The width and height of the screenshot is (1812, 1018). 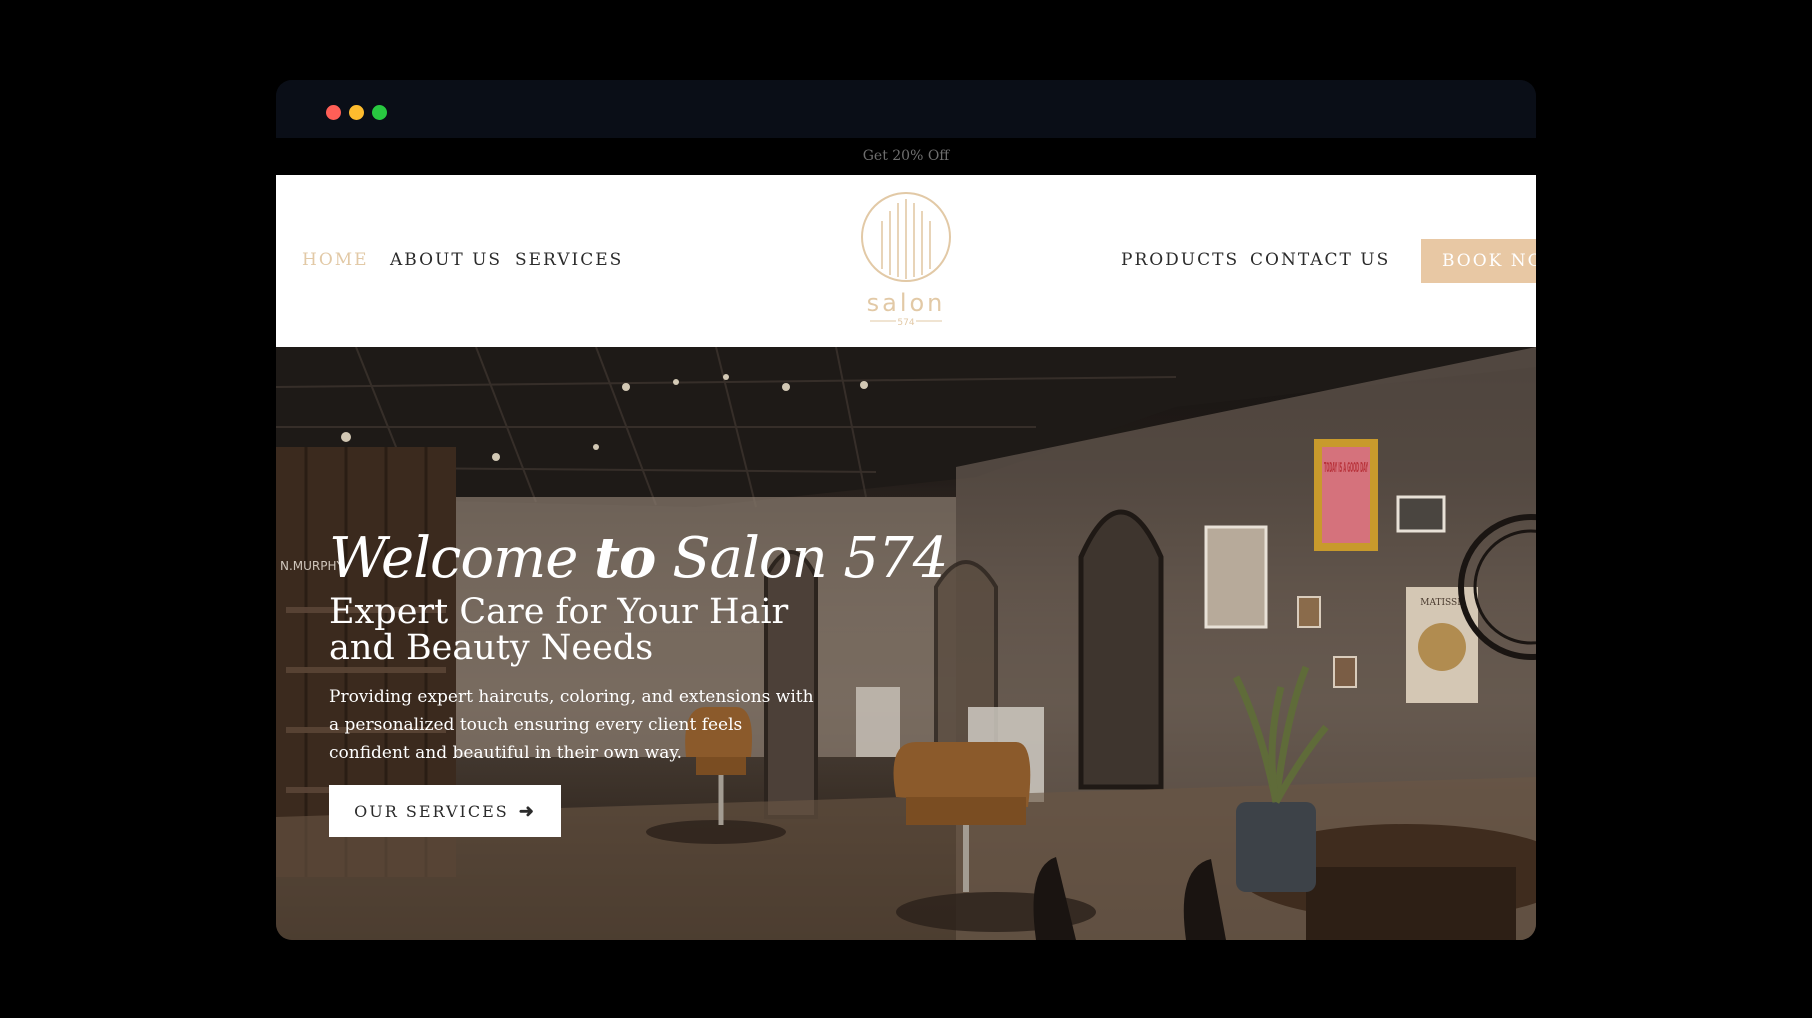 What do you see at coordinates (625, 558) in the screenshot?
I see `hero-title-emphasis: to` at bounding box center [625, 558].